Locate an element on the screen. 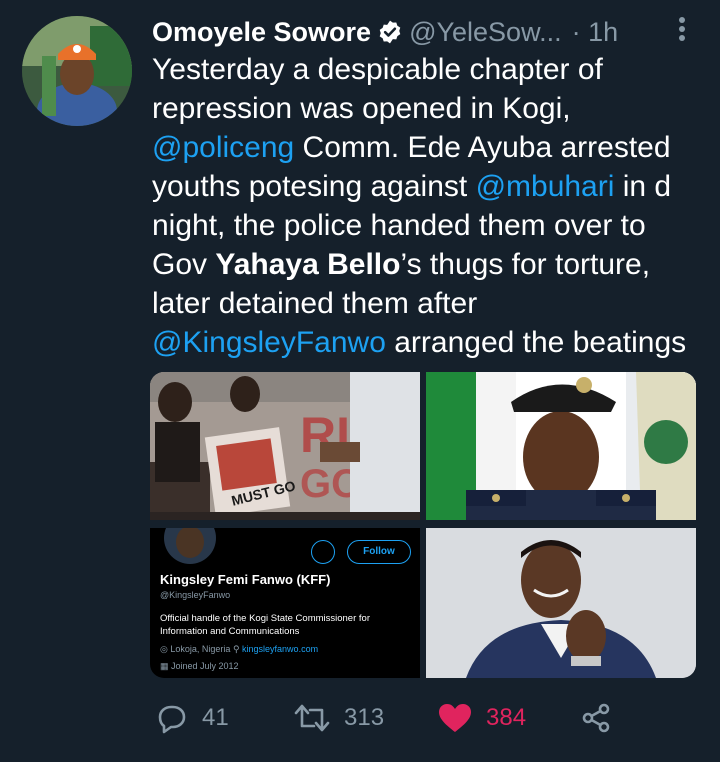 The image size is (720, 762). author-avatar is located at coordinates (77, 71).